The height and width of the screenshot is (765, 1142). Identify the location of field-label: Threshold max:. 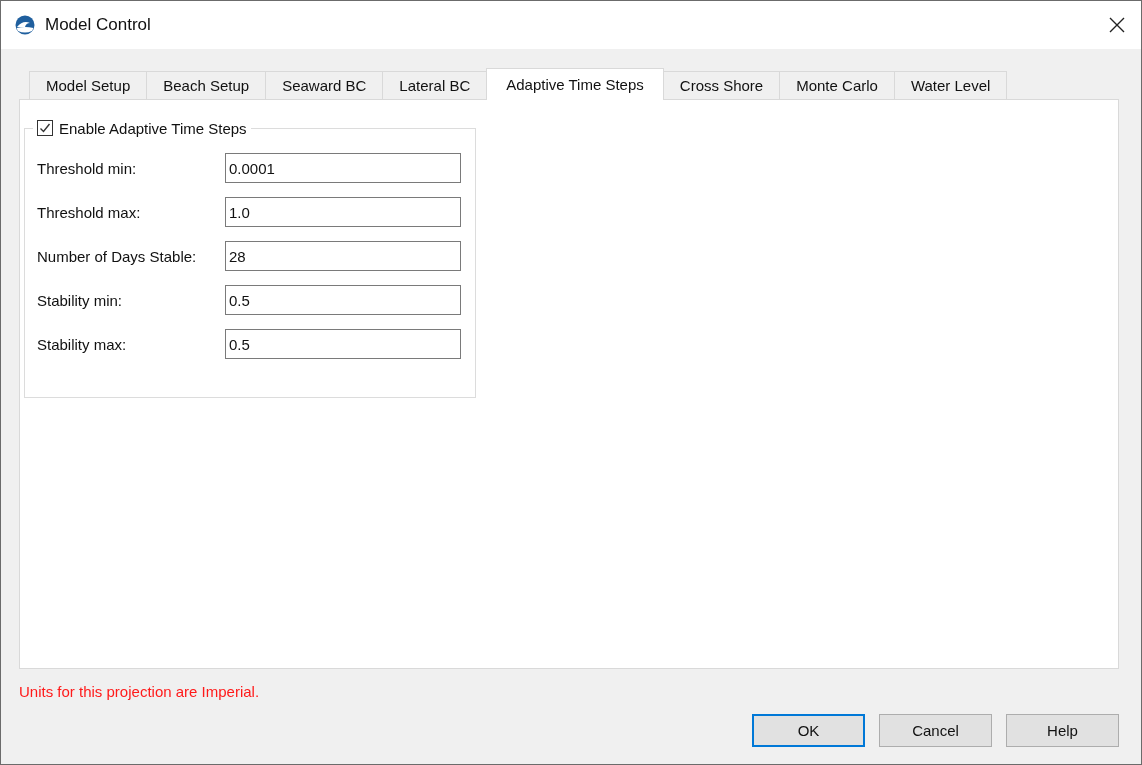
(89, 212).